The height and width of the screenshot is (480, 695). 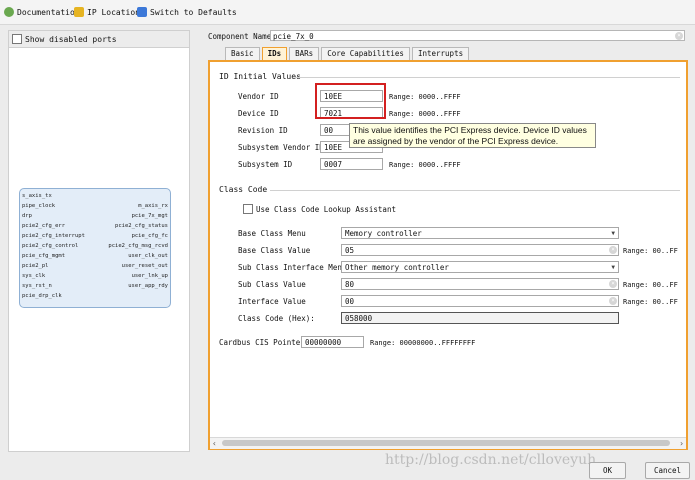 I want to click on subsystem-id-range: Range: 0000..FFFF, so click(x=425, y=165).